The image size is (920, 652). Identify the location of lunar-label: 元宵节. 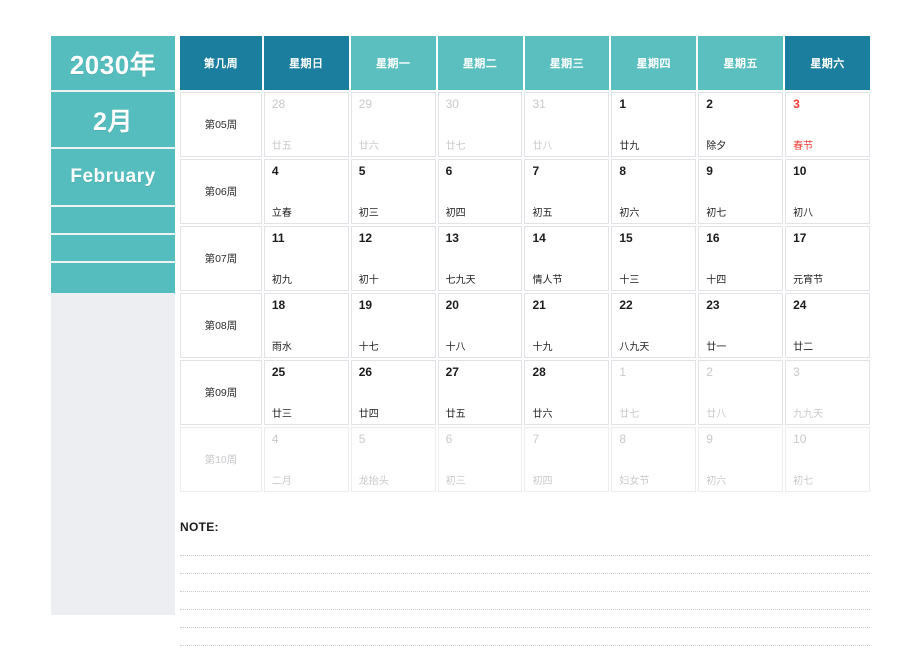
(808, 280).